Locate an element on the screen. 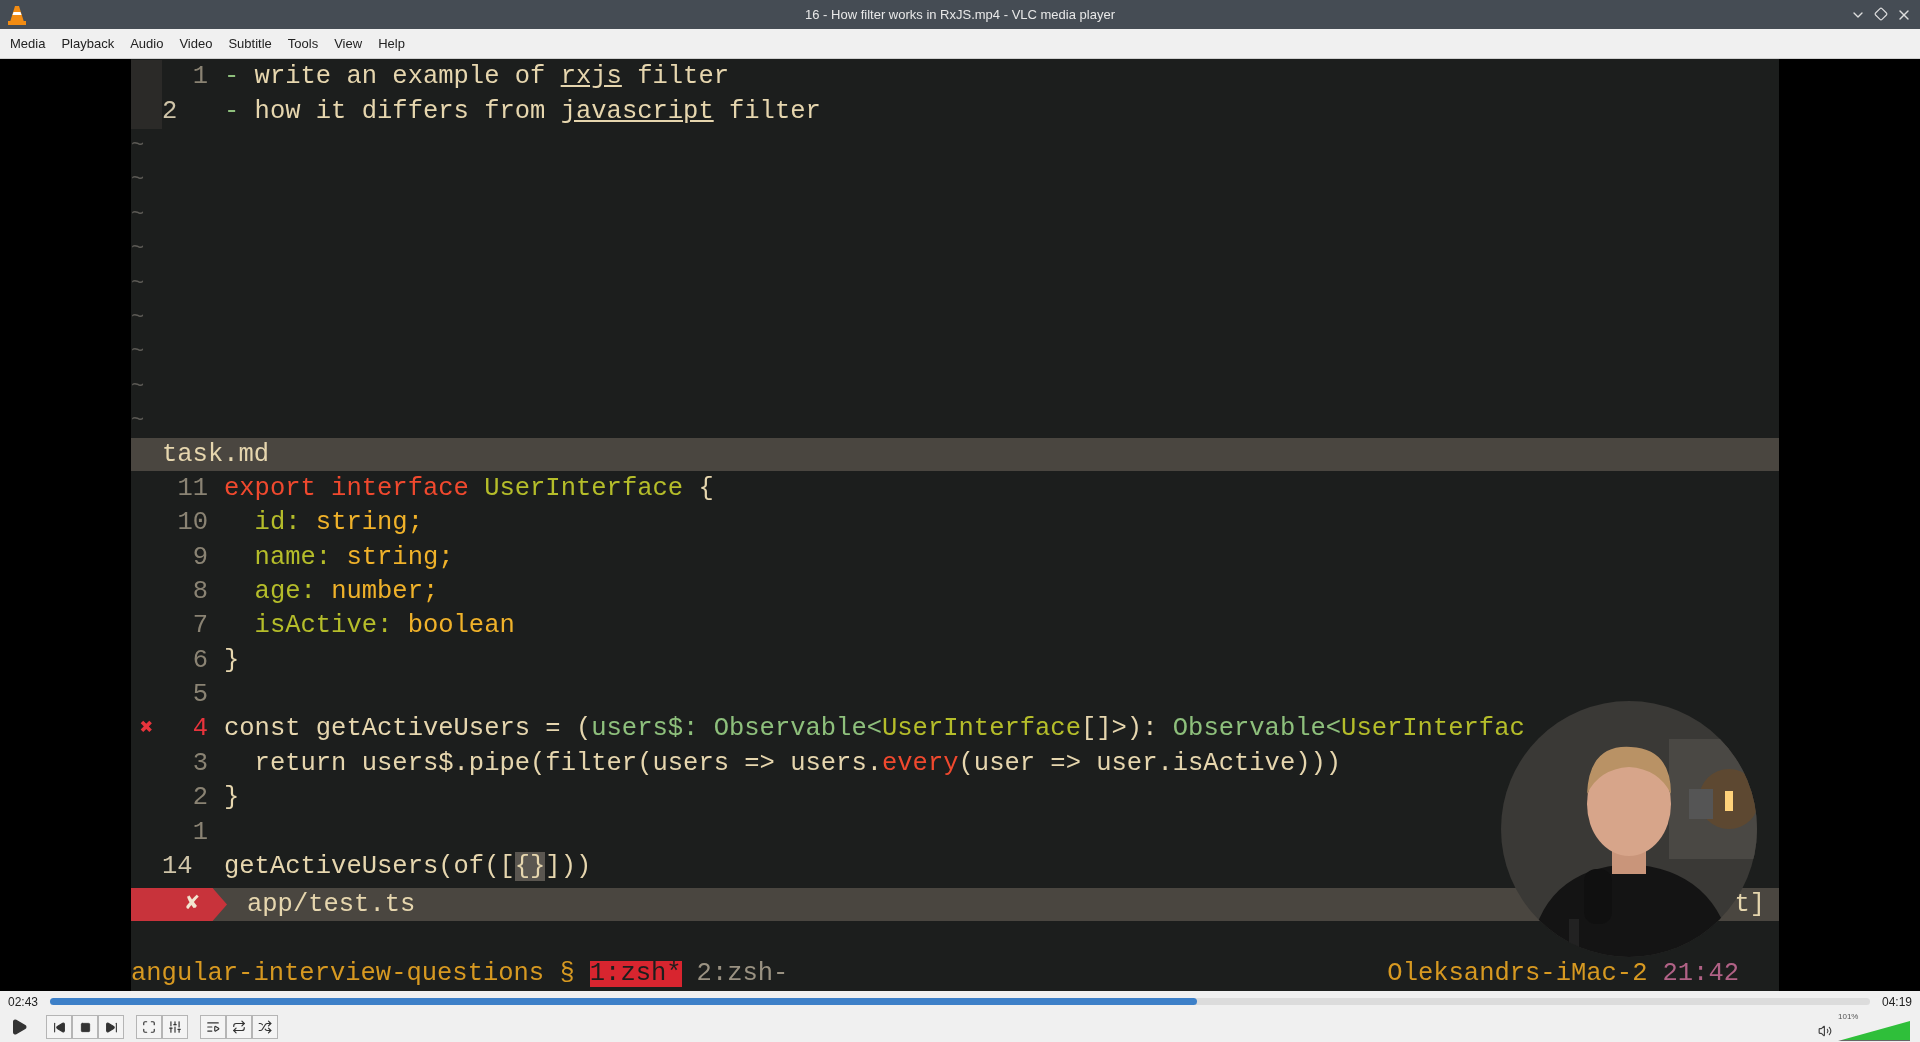  line-number: 5 is located at coordinates (200, 695).